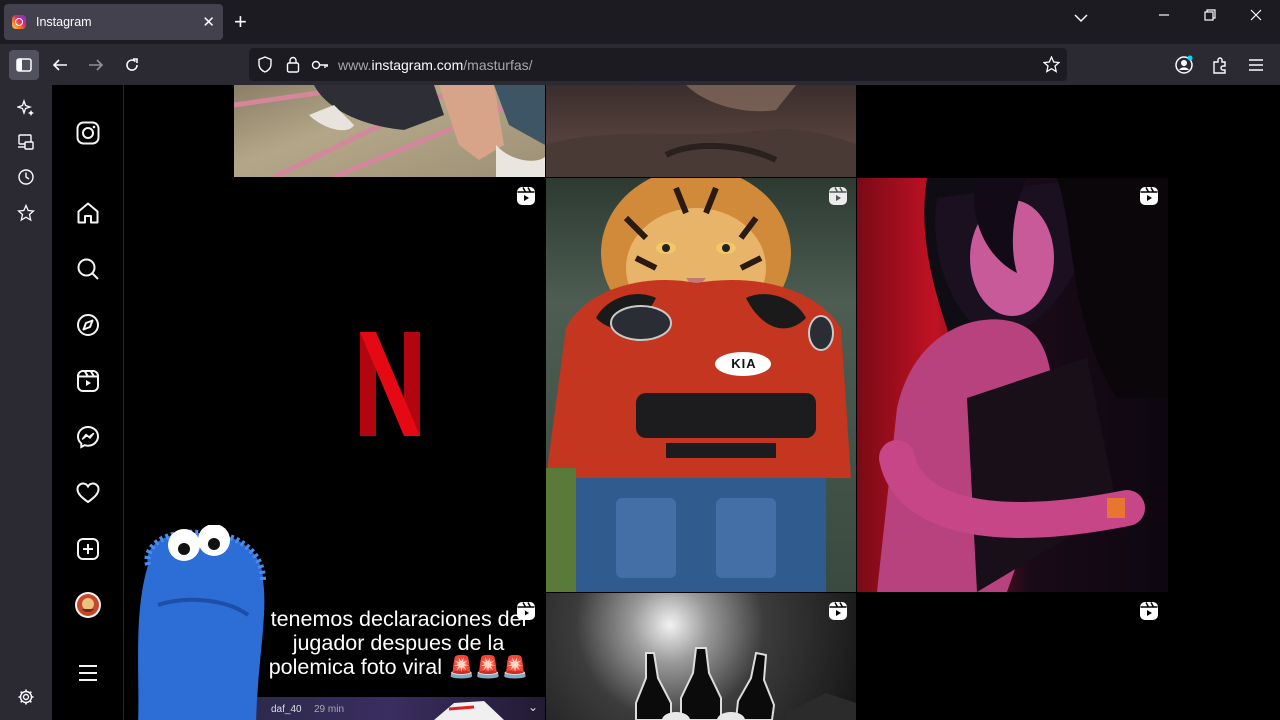 The image size is (1280, 720). I want to click on list-all-tabs-icon, so click(1081, 19).